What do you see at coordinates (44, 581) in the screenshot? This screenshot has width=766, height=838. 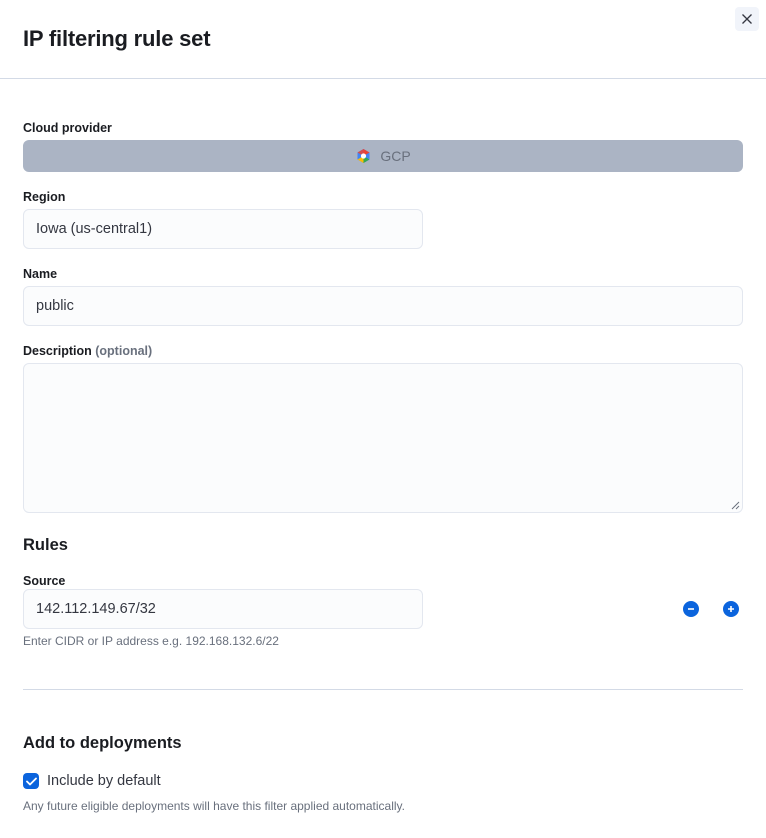 I see `source-label: Source` at bounding box center [44, 581].